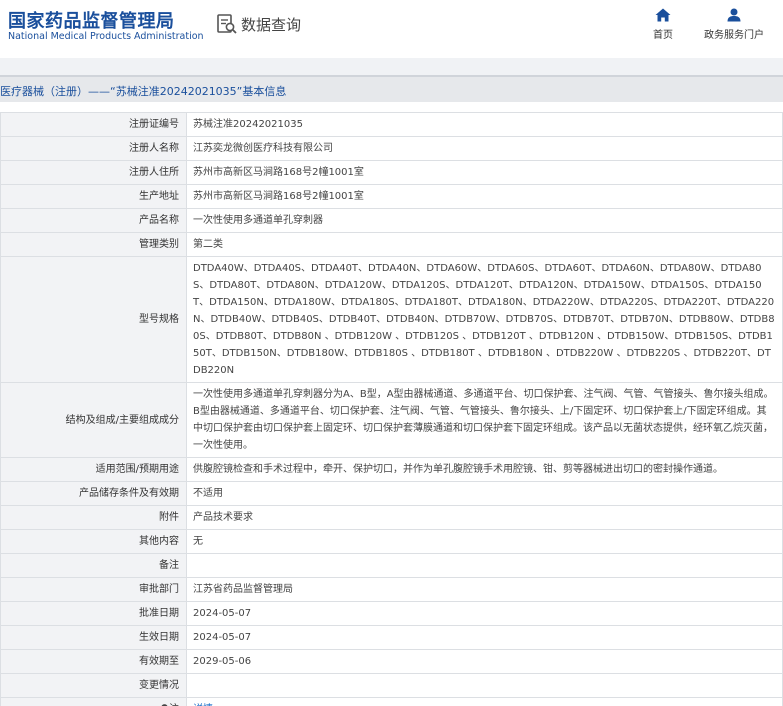 Image resolution: width=783 pixels, height=706 pixels. I want to click on site-logo-en: National Medical Products Administration, so click(106, 36).